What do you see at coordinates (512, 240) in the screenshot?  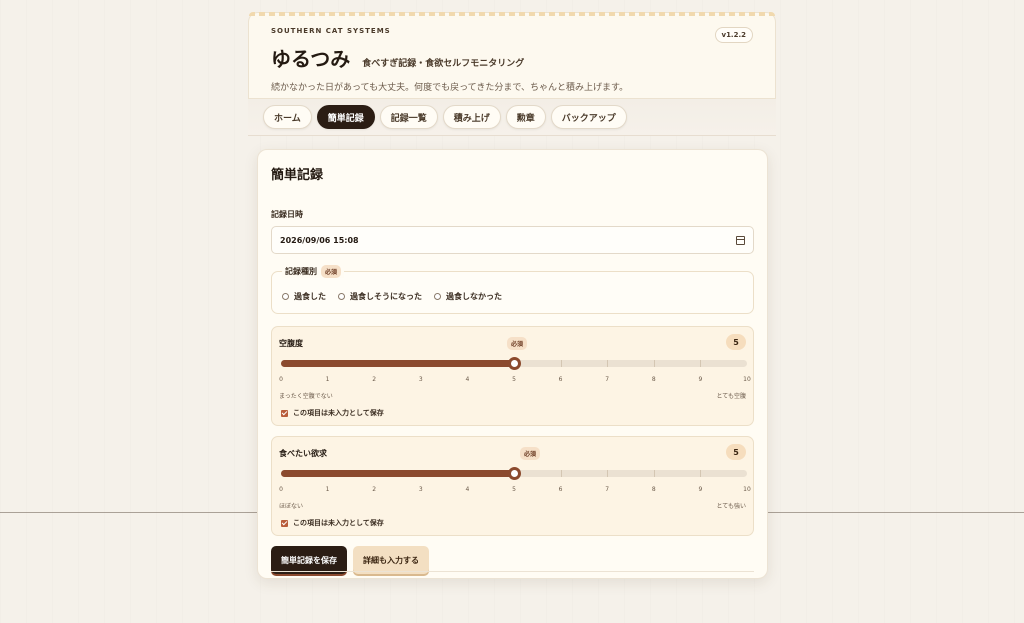 I see `datetime-field` at bounding box center [512, 240].